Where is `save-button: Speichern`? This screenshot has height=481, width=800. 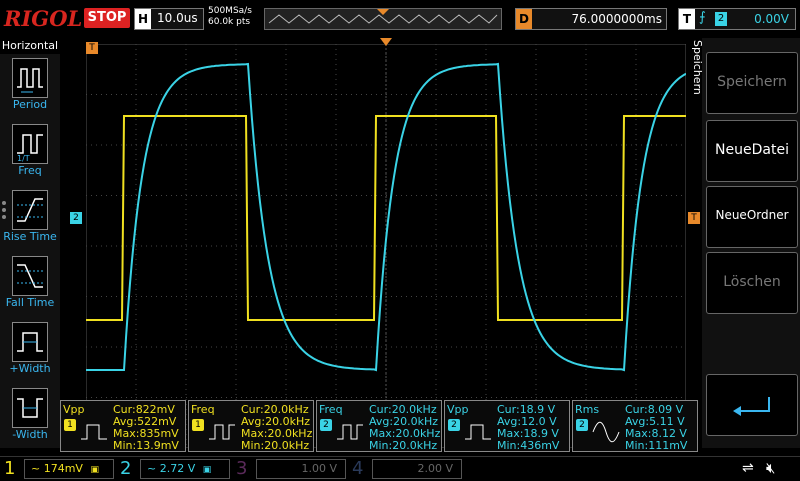 save-button: Speichern is located at coordinates (752, 83).